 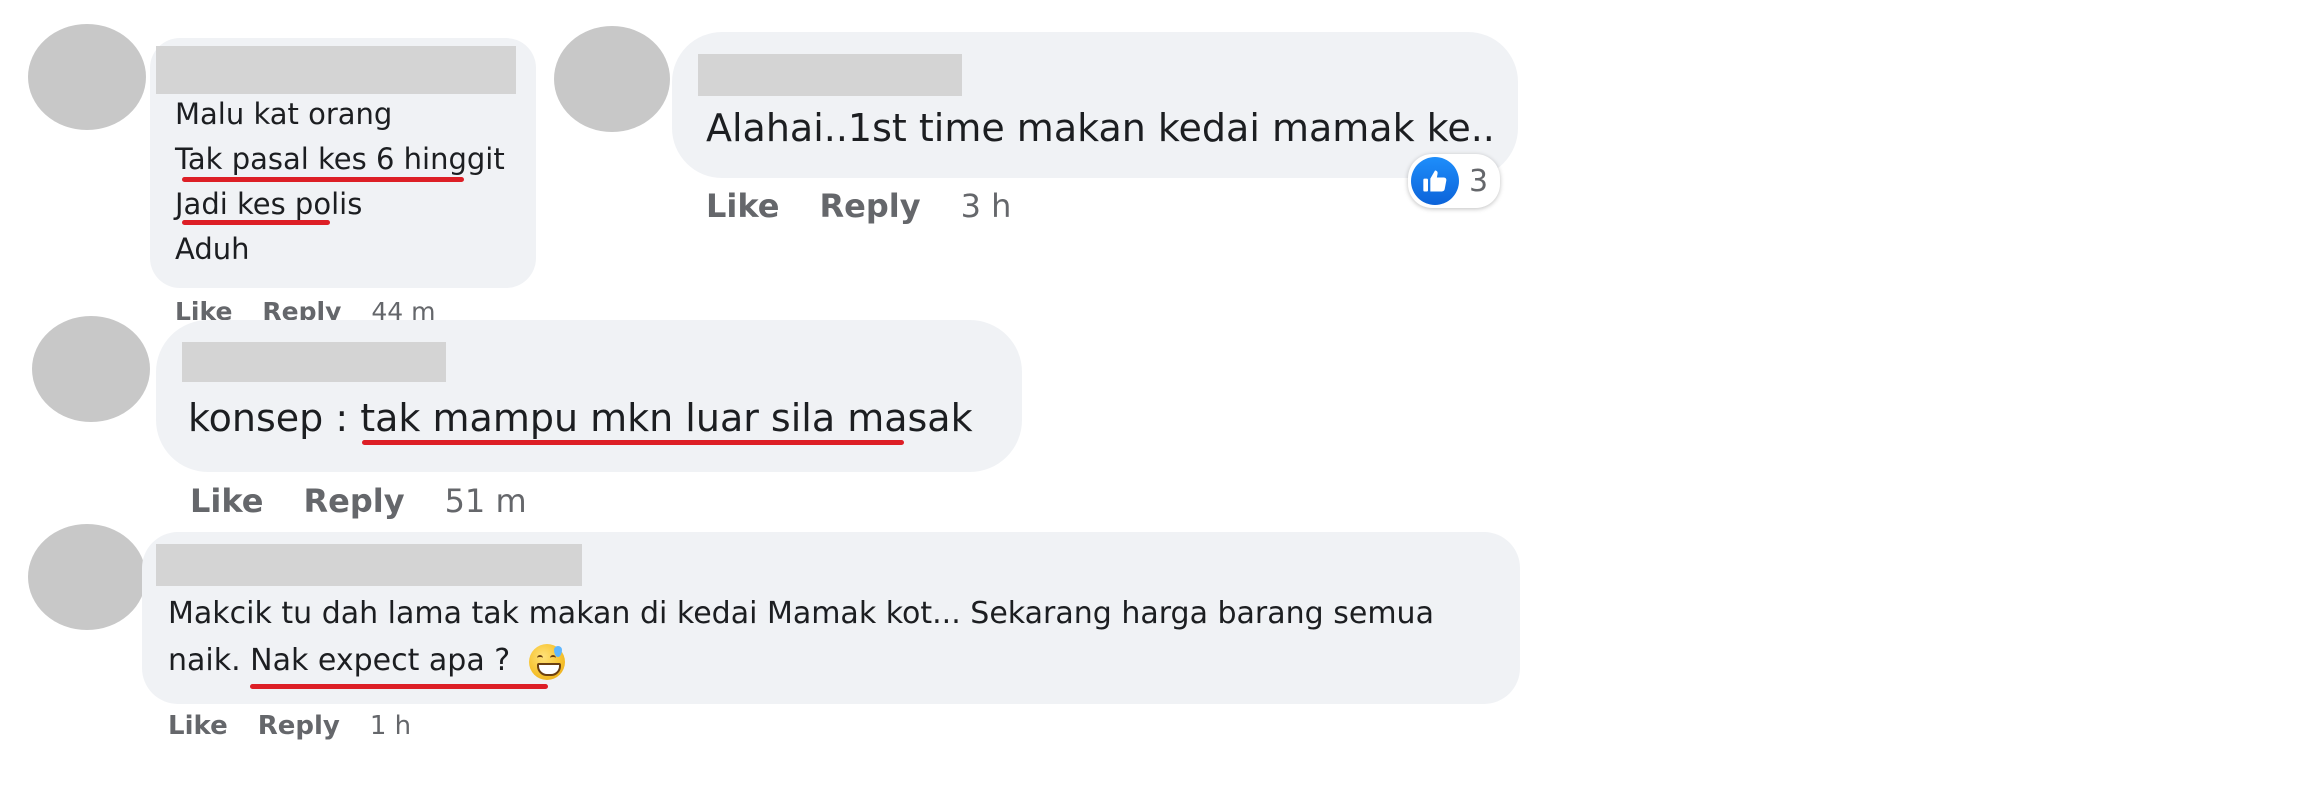 I want to click on reaction-count: 3, so click(x=1479, y=181).